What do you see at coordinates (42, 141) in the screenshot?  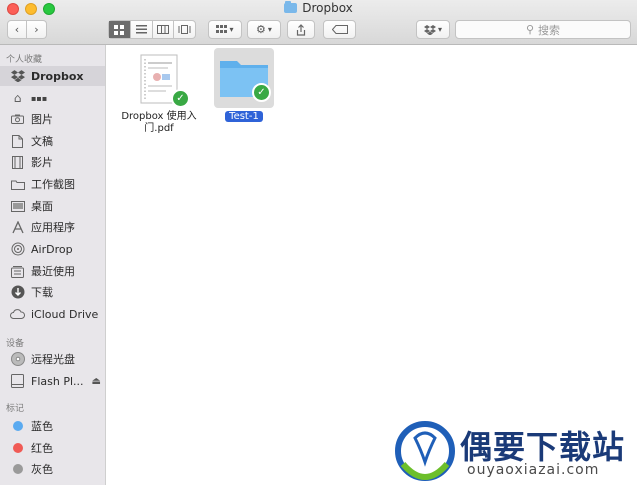 I see `sidebar-item-label: 文稿` at bounding box center [42, 141].